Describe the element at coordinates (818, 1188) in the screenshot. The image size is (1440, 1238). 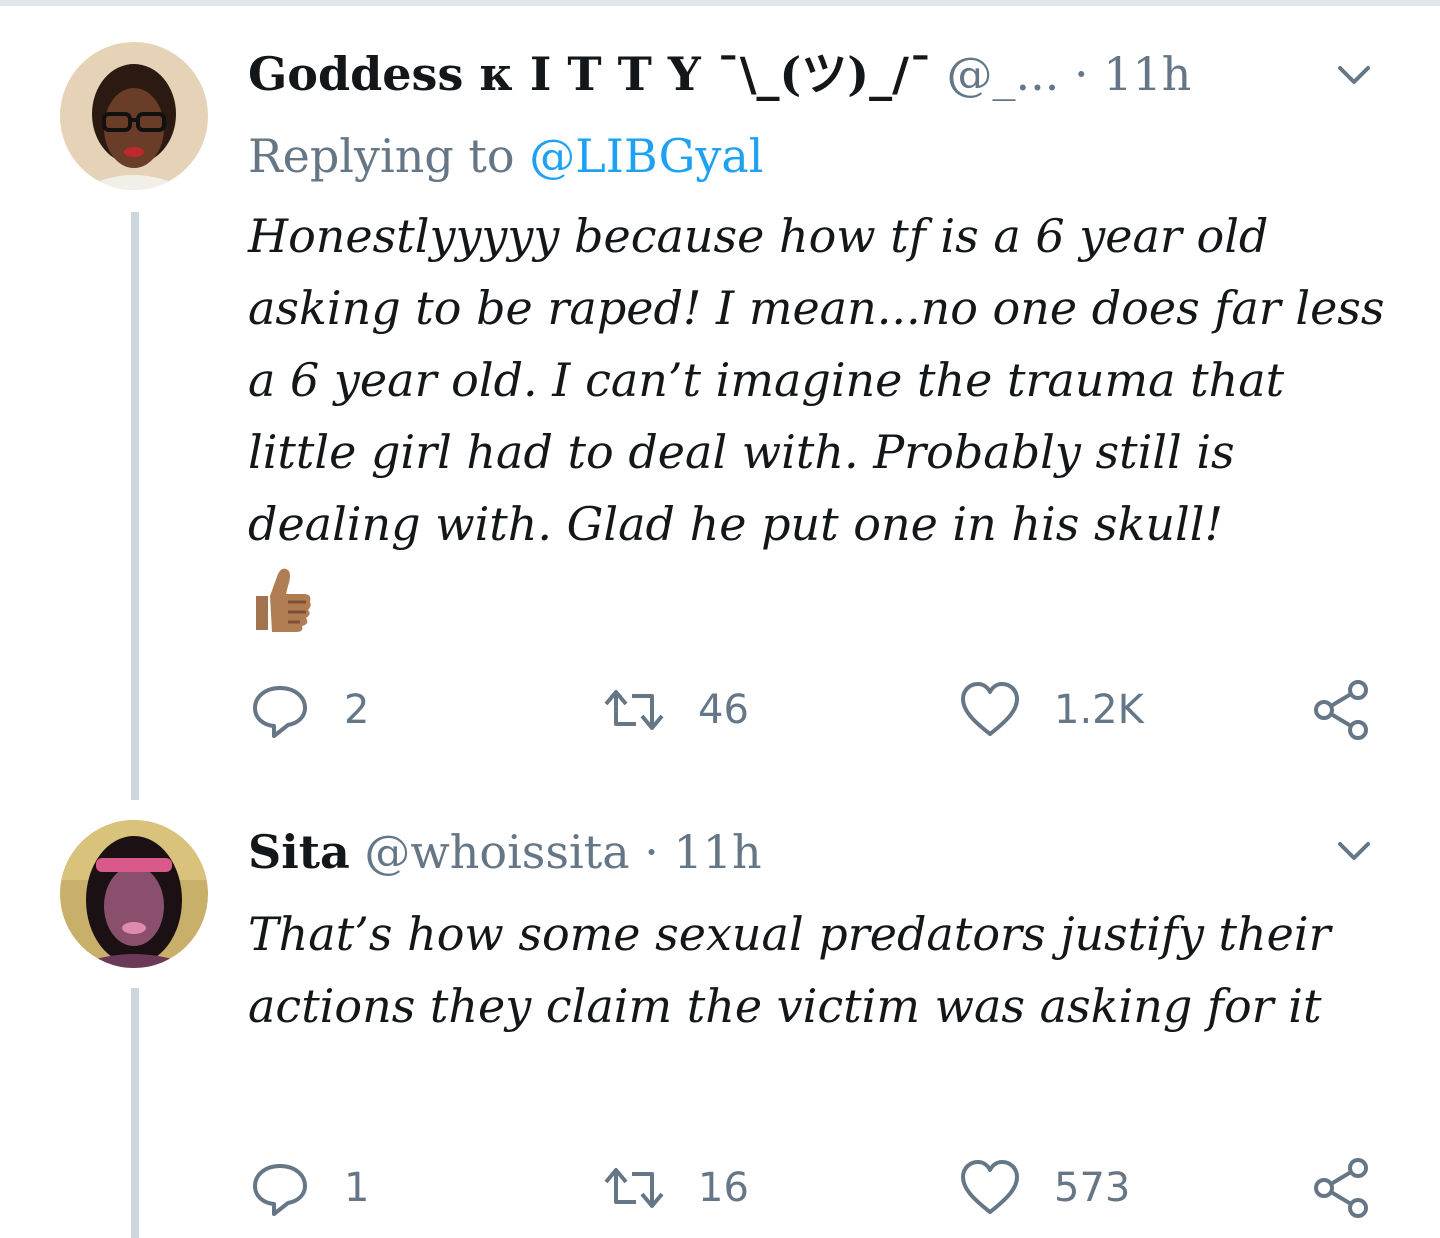
I see `tweet-actions: 1 16 573` at that location.